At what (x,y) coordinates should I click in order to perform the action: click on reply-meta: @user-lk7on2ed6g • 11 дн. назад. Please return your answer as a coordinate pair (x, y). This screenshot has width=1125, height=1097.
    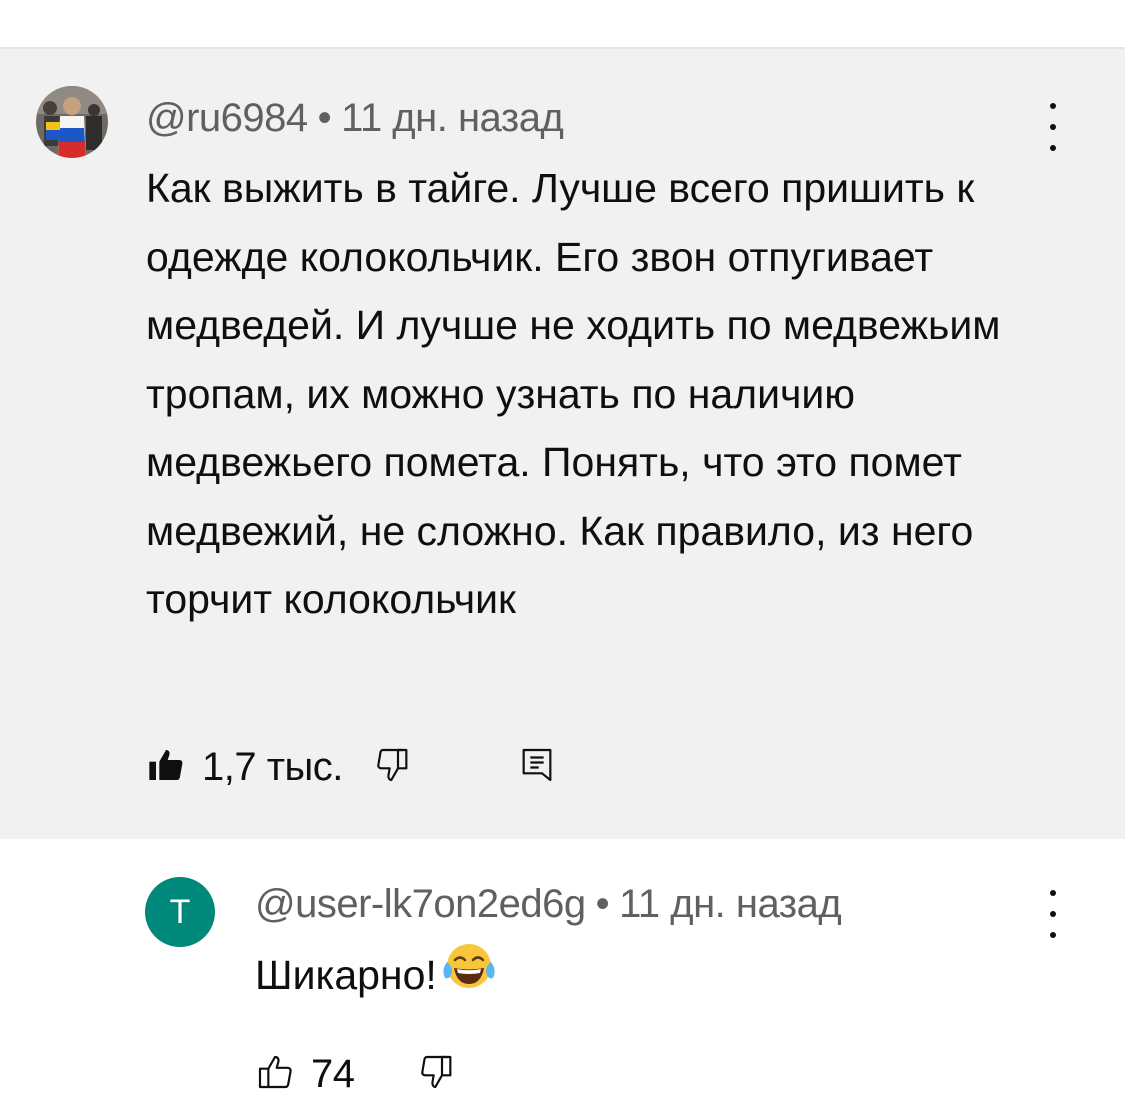
    Looking at the image, I should click on (548, 904).